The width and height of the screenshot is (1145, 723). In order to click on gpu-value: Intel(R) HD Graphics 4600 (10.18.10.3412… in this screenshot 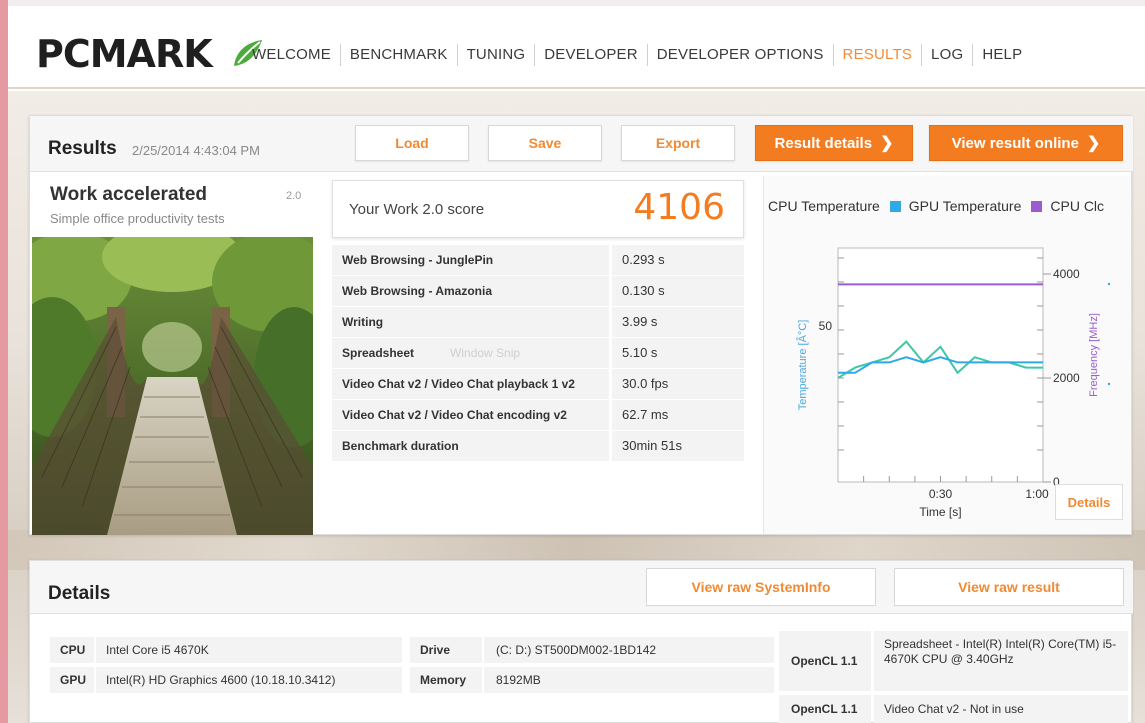, I will do `click(249, 680)`.